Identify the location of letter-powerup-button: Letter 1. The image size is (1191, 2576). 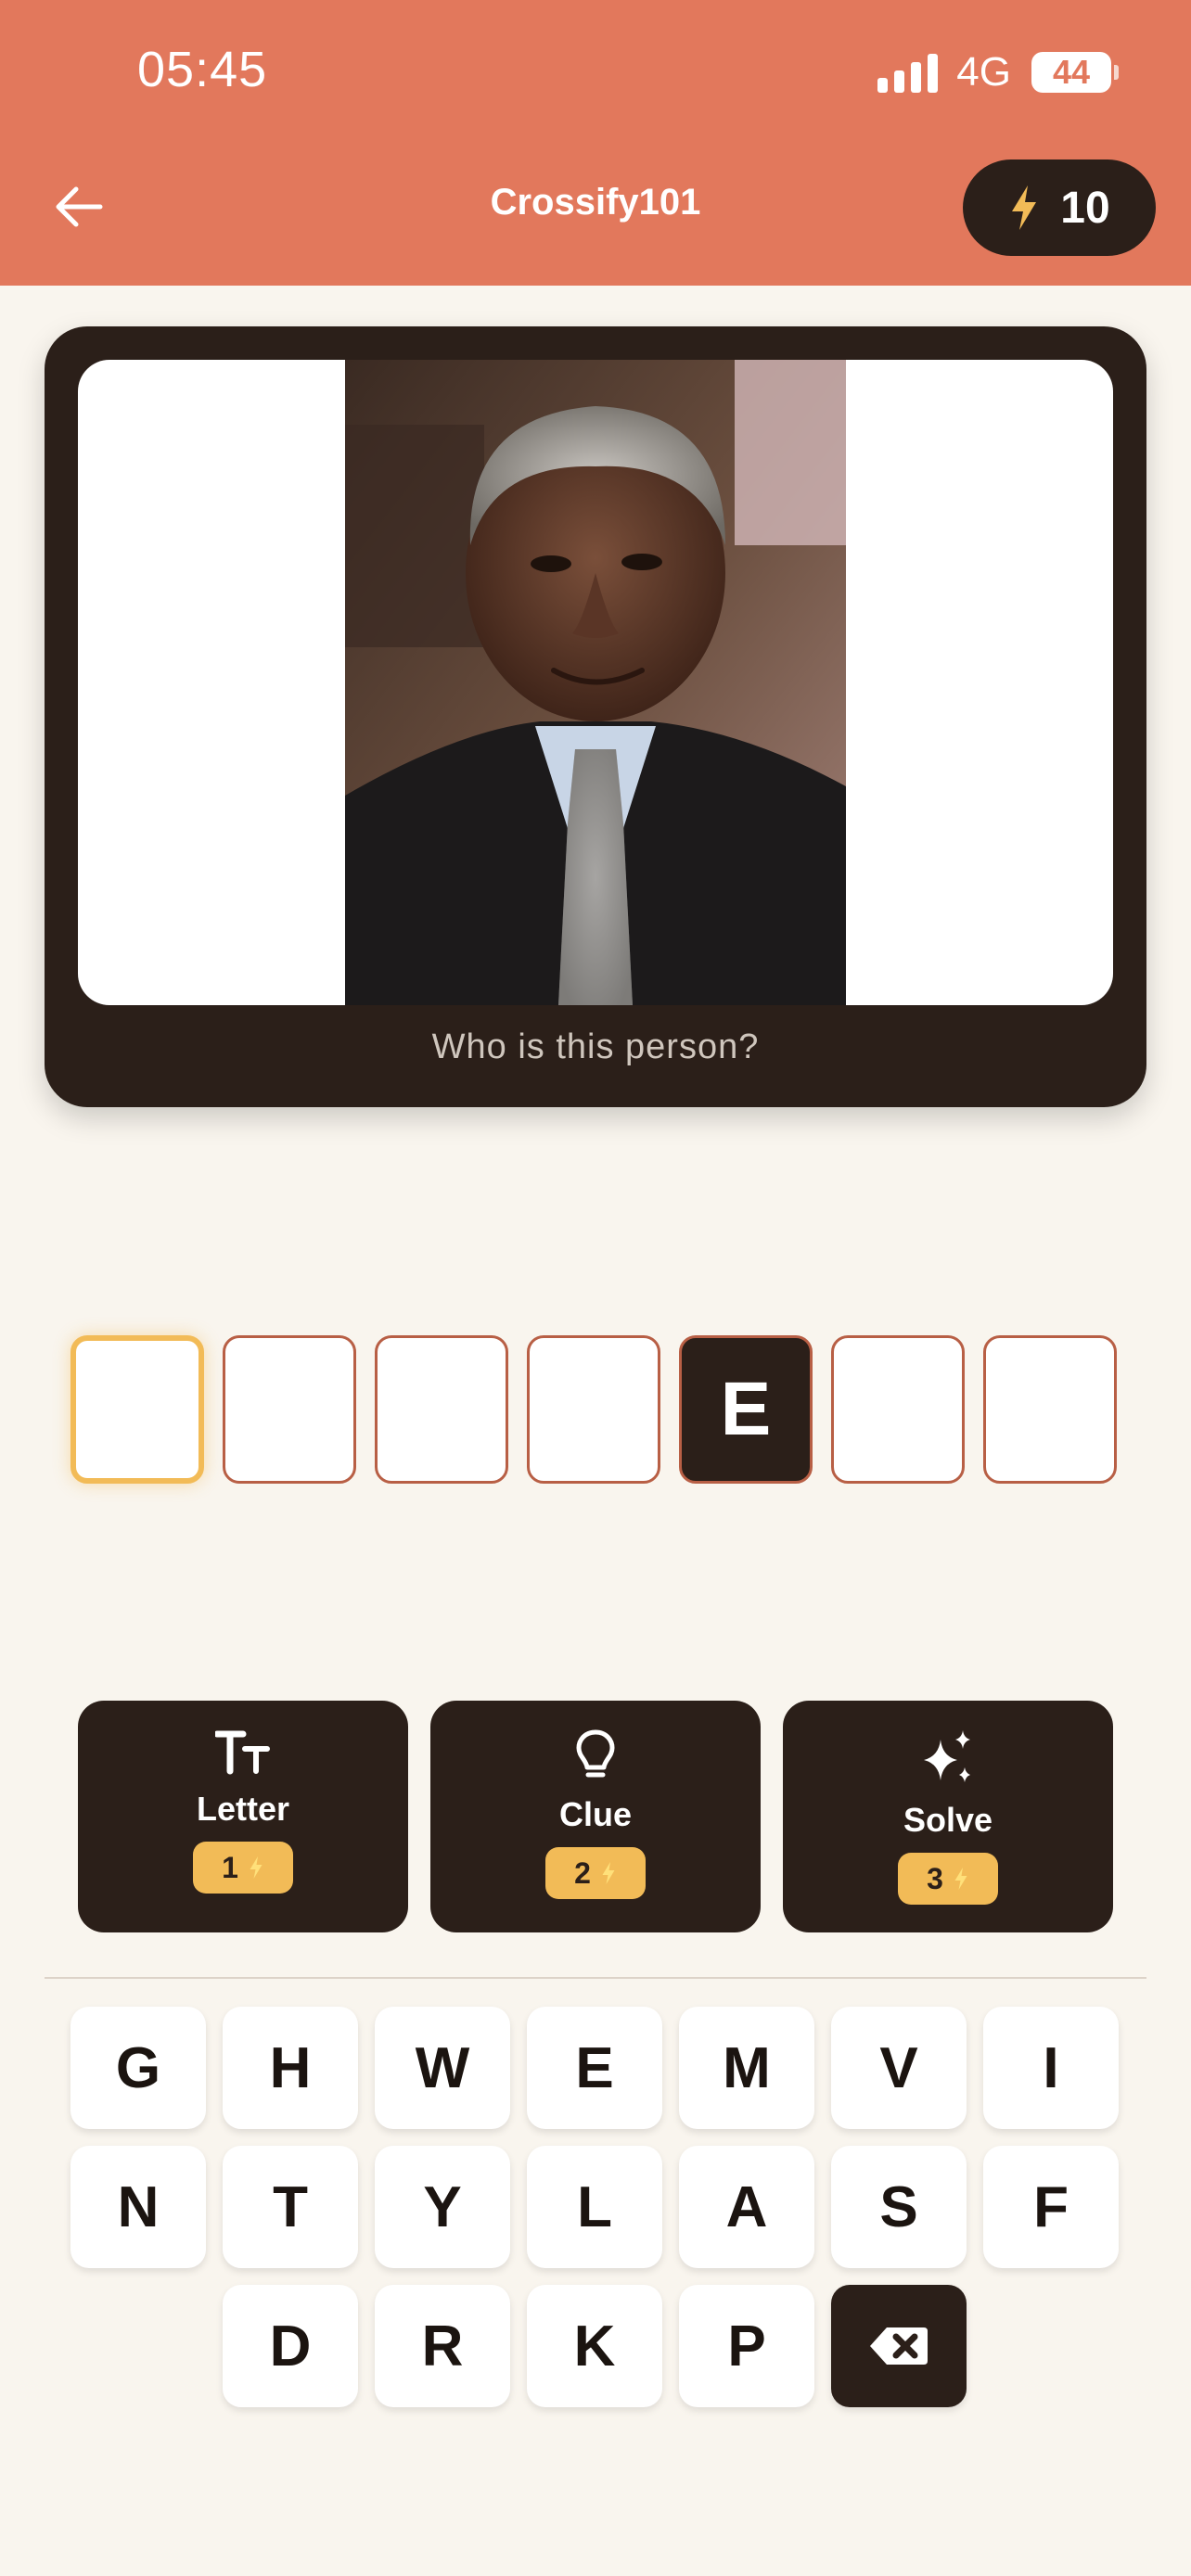
(243, 1816).